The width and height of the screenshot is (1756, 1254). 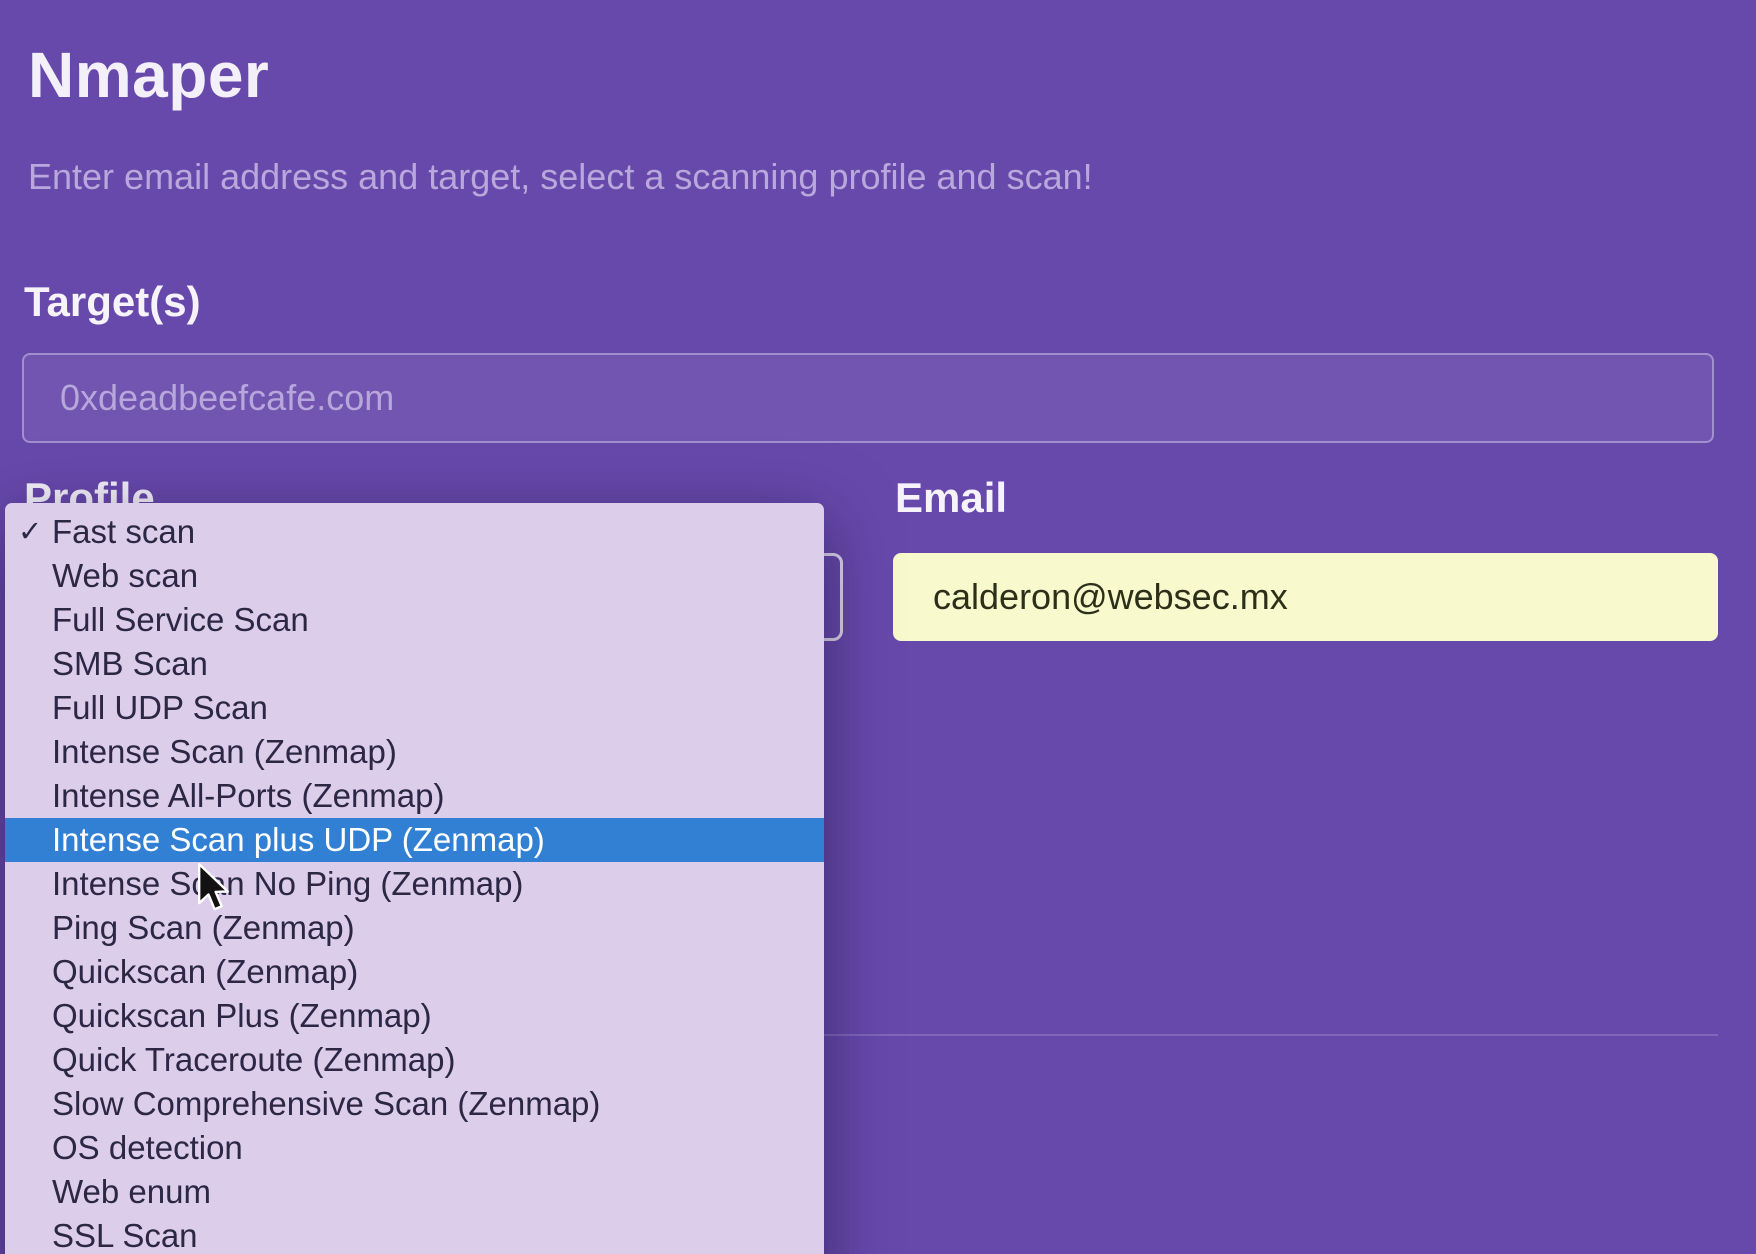 What do you see at coordinates (414, 752) in the screenshot?
I see `dropdown-option: Intense Scan (Zenmap)` at bounding box center [414, 752].